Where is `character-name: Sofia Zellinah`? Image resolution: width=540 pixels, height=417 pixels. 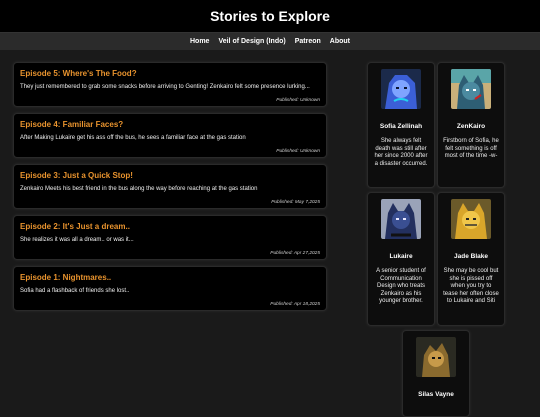
character-name: Sofia Zellinah is located at coordinates (401, 126).